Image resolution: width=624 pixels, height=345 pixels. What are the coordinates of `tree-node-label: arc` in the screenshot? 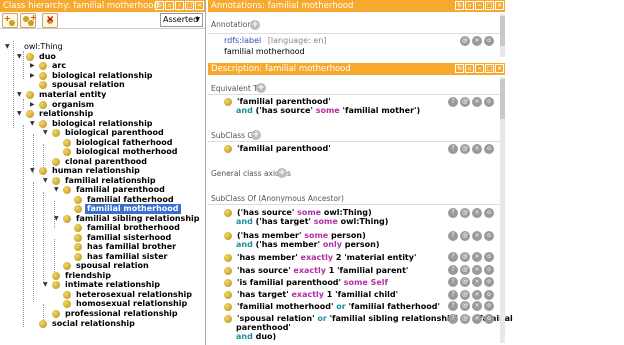 It's located at (59, 65).